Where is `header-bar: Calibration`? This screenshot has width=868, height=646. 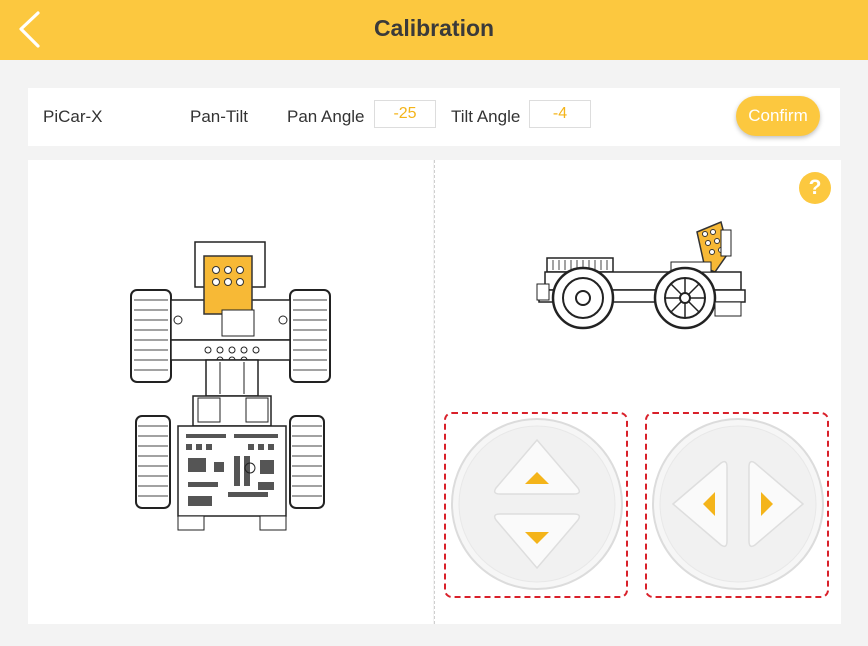 header-bar: Calibration is located at coordinates (434, 30).